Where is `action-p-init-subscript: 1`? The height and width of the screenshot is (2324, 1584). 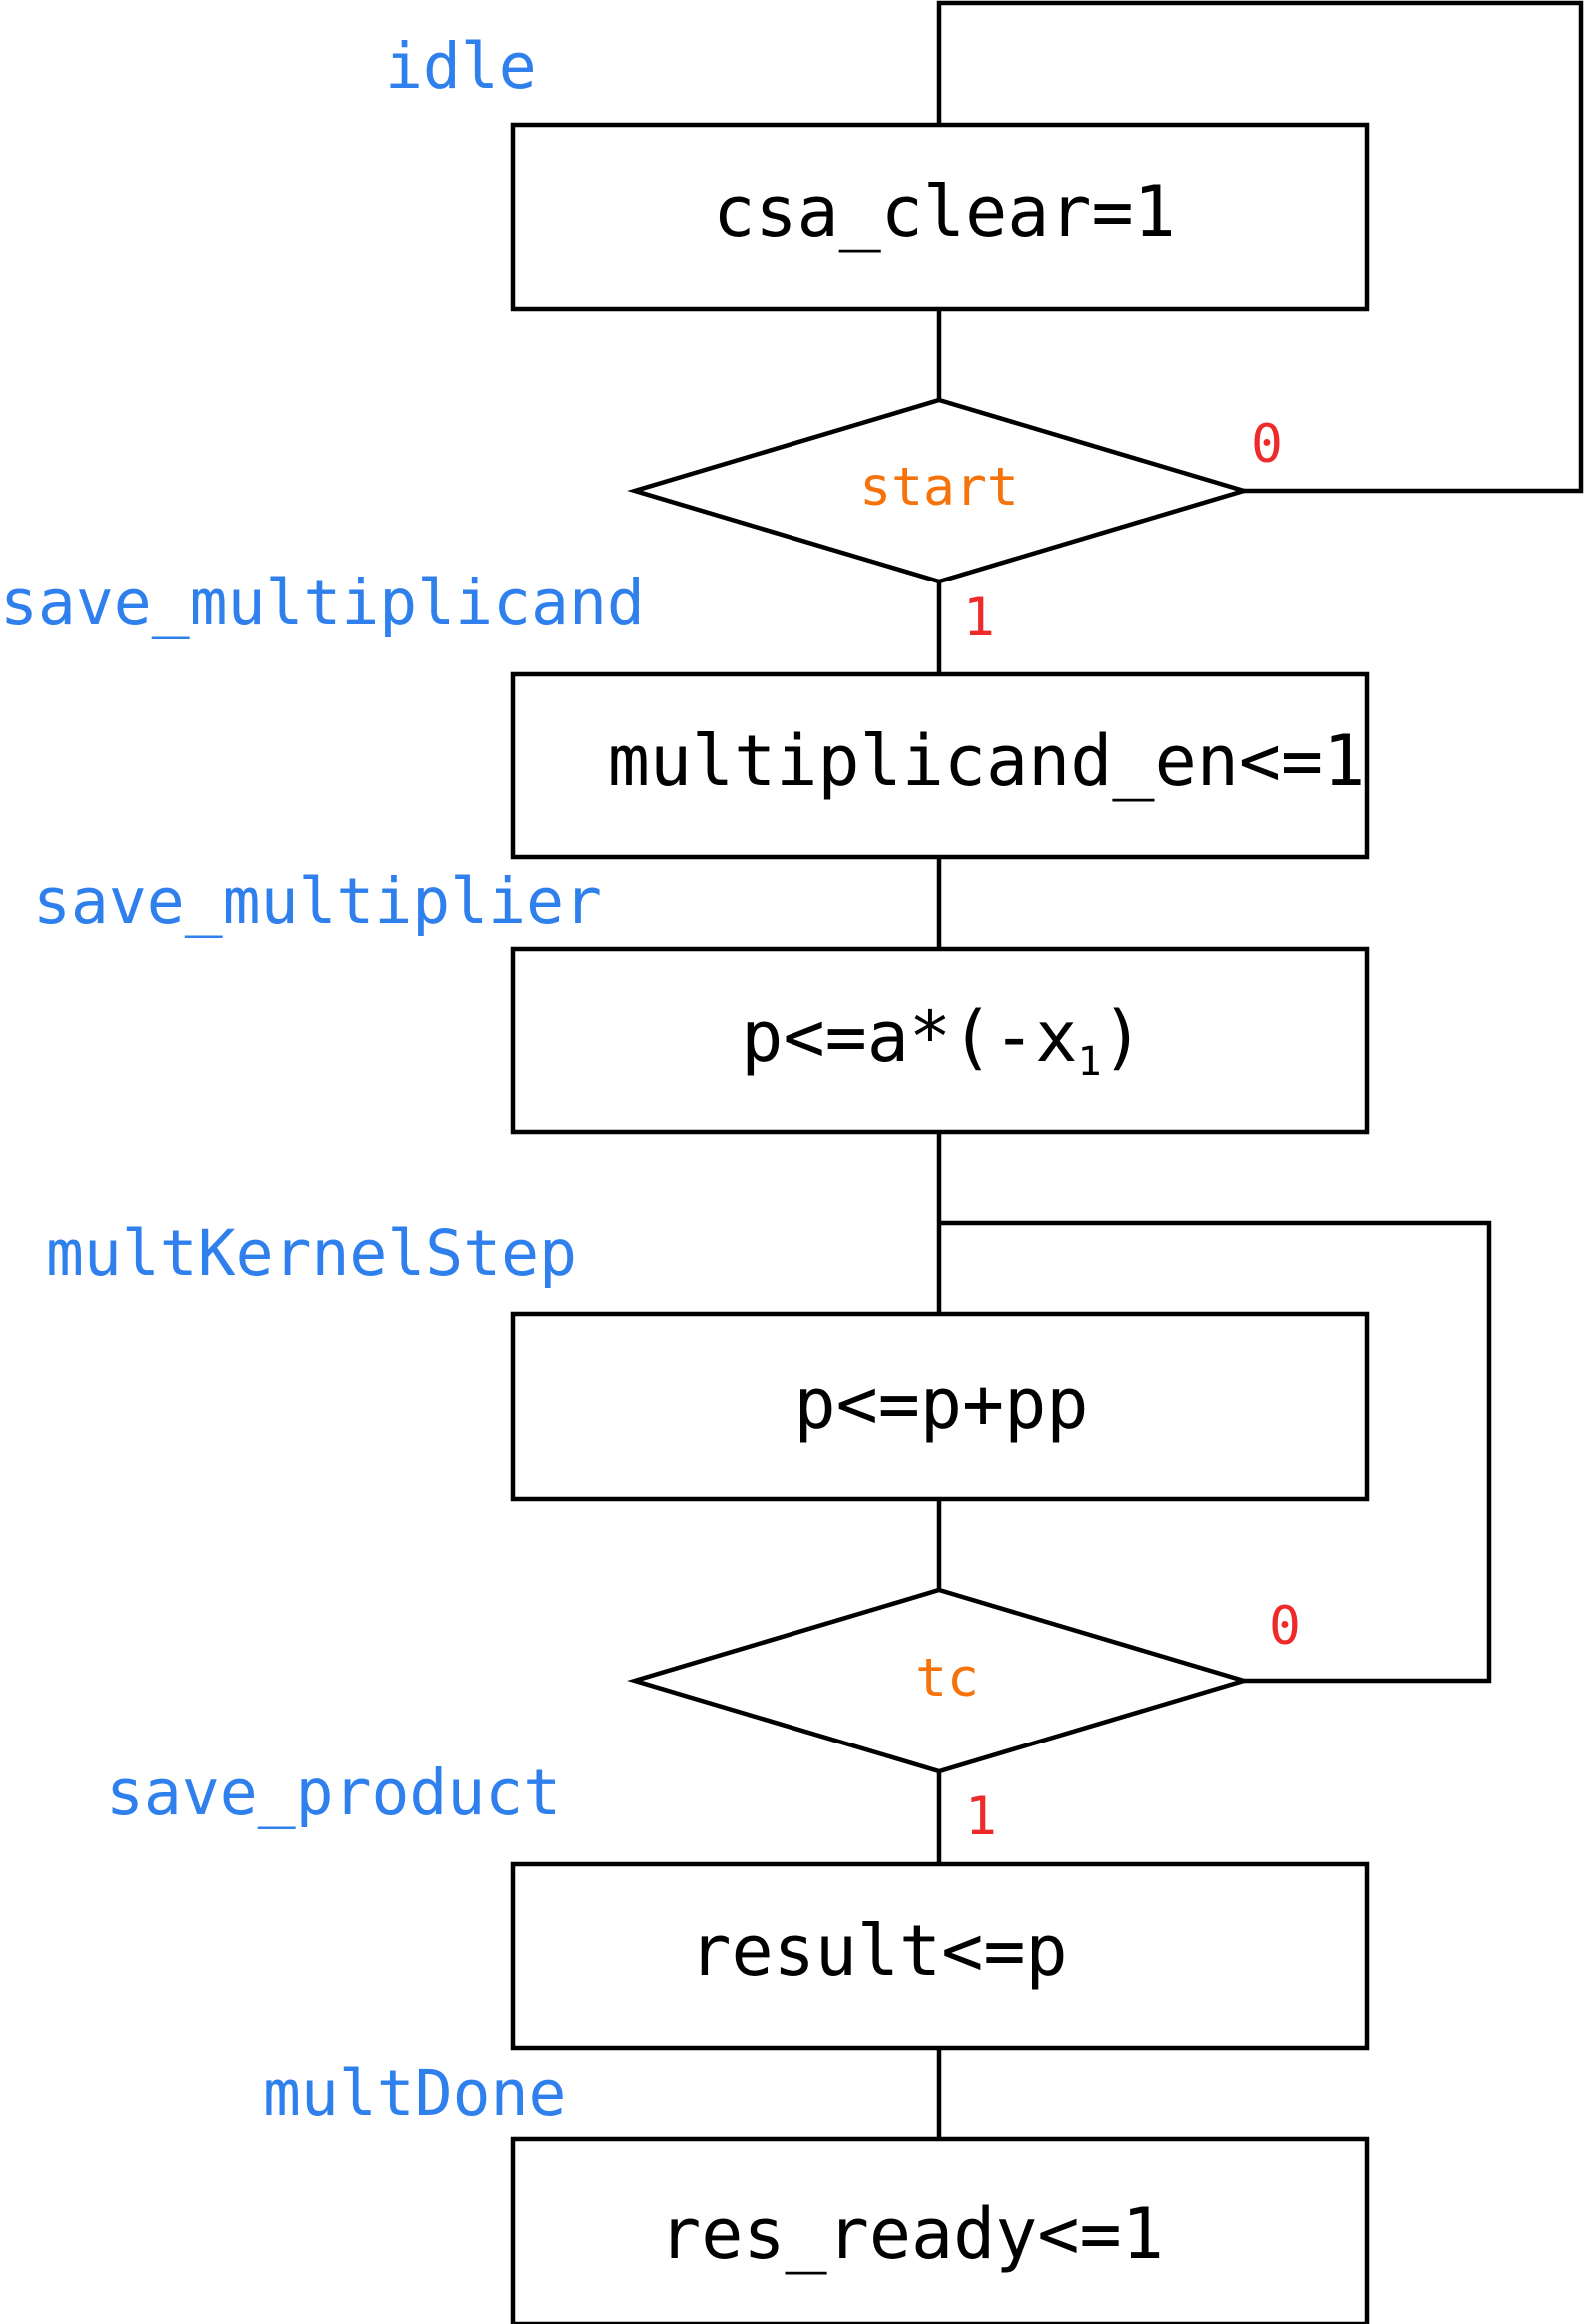 action-p-init-subscript: 1 is located at coordinates (1089, 1062).